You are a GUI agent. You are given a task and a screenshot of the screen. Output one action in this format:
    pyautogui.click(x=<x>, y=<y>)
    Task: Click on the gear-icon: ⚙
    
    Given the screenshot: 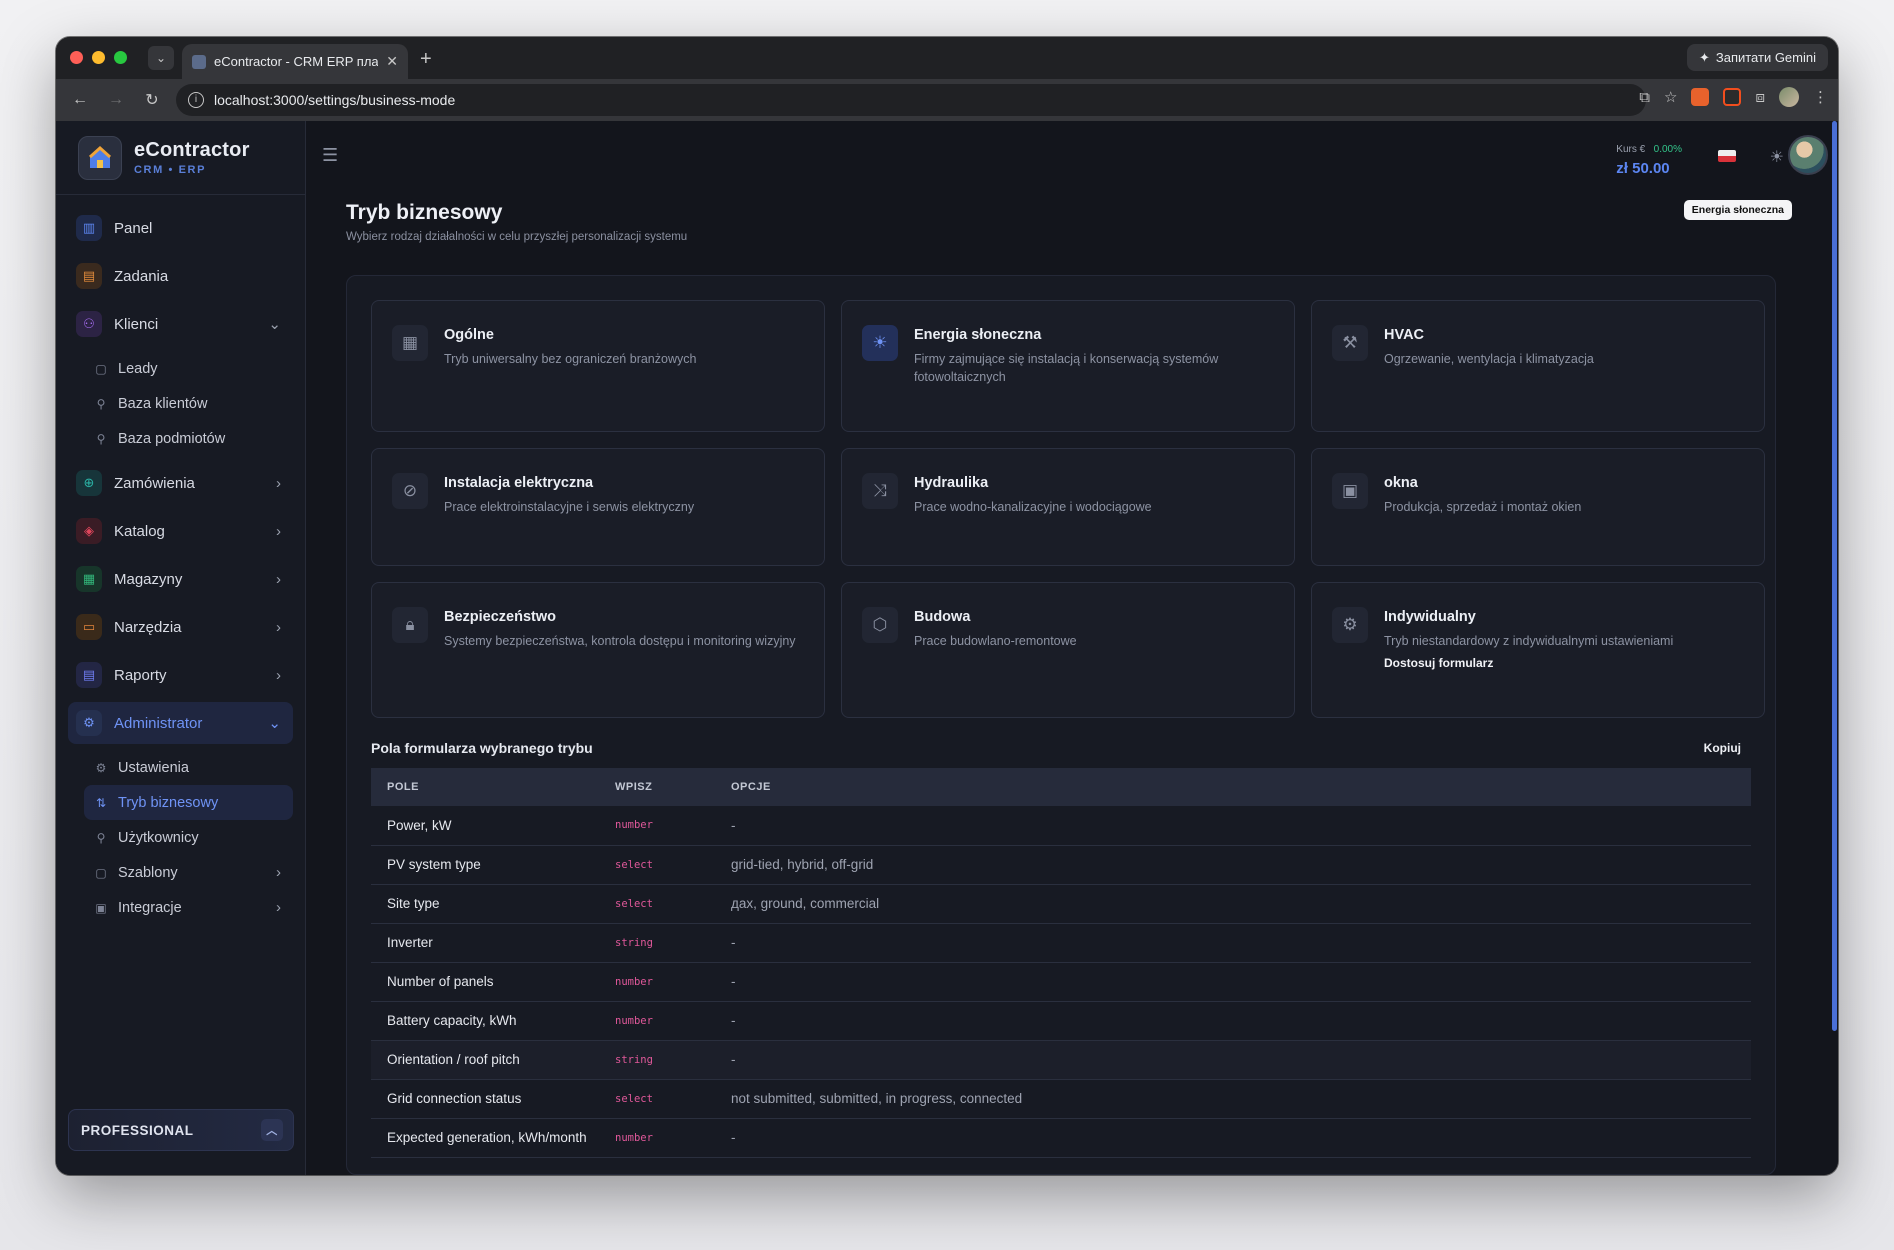 What is the action you would take?
    pyautogui.click(x=1350, y=625)
    